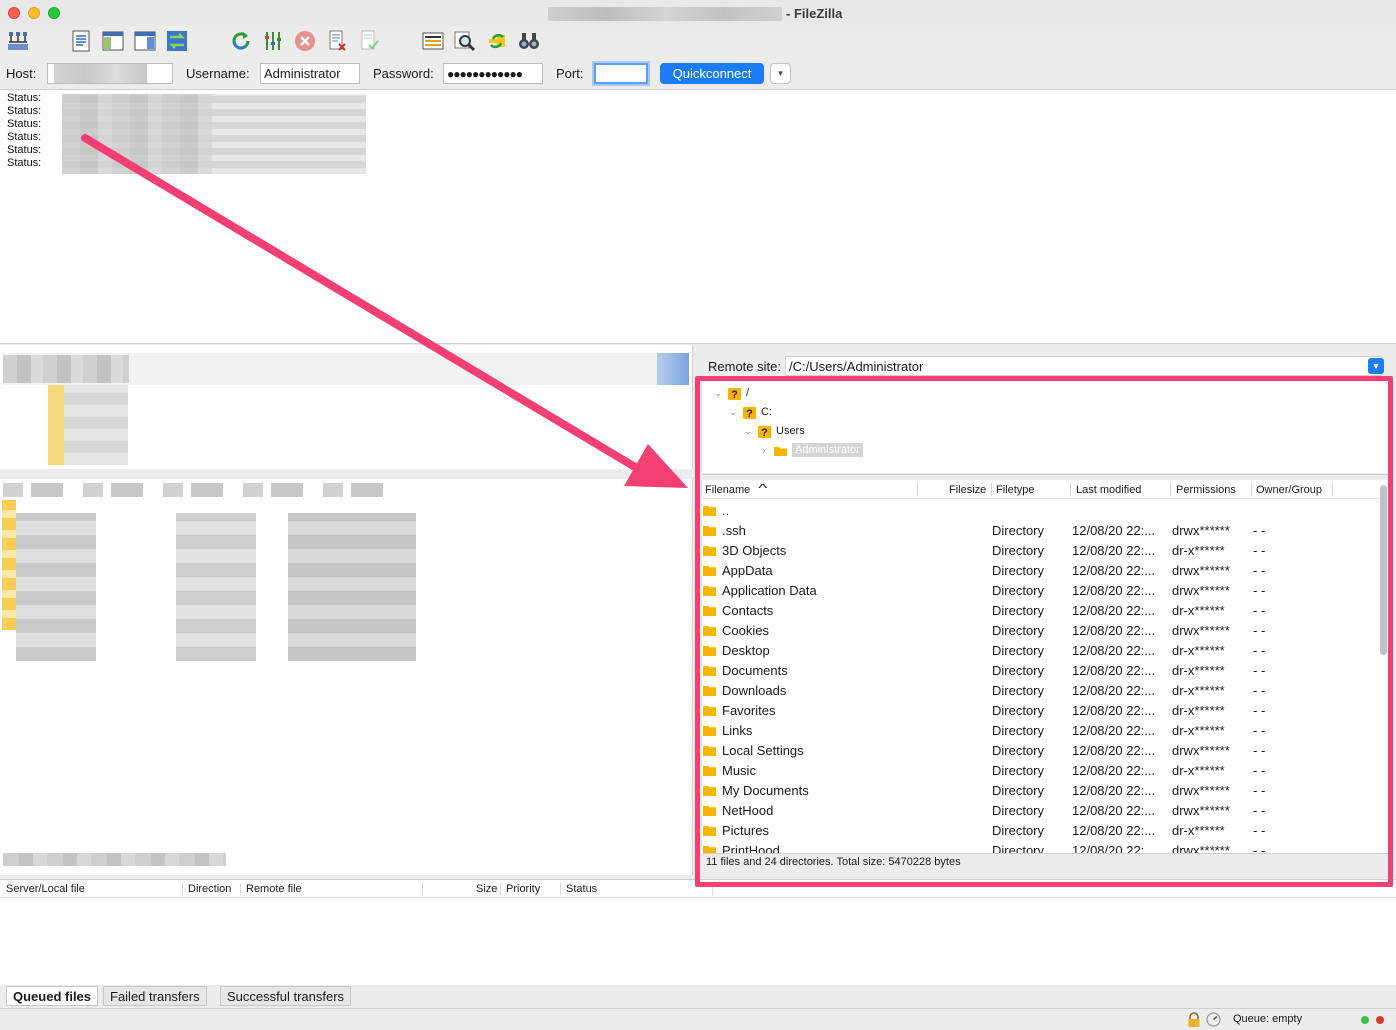 Image resolution: width=1396 pixels, height=1030 pixels. I want to click on directory-listing-filter-icon, so click(433, 41).